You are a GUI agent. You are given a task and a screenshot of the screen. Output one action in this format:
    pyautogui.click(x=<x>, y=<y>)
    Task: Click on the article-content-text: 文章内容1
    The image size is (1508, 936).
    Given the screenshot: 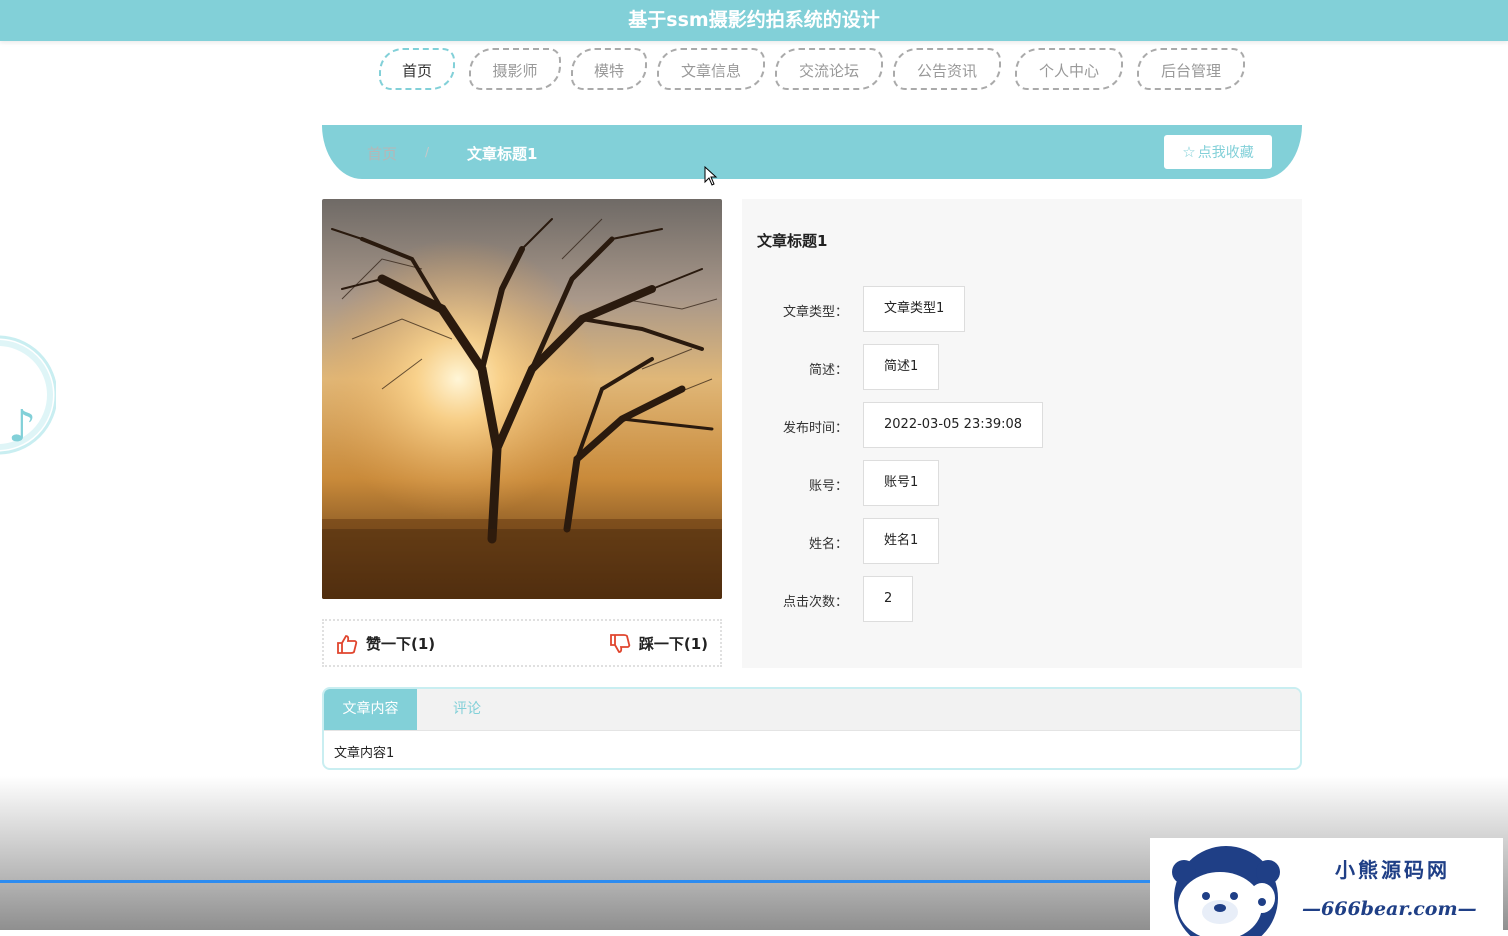 What is the action you would take?
    pyautogui.click(x=364, y=753)
    